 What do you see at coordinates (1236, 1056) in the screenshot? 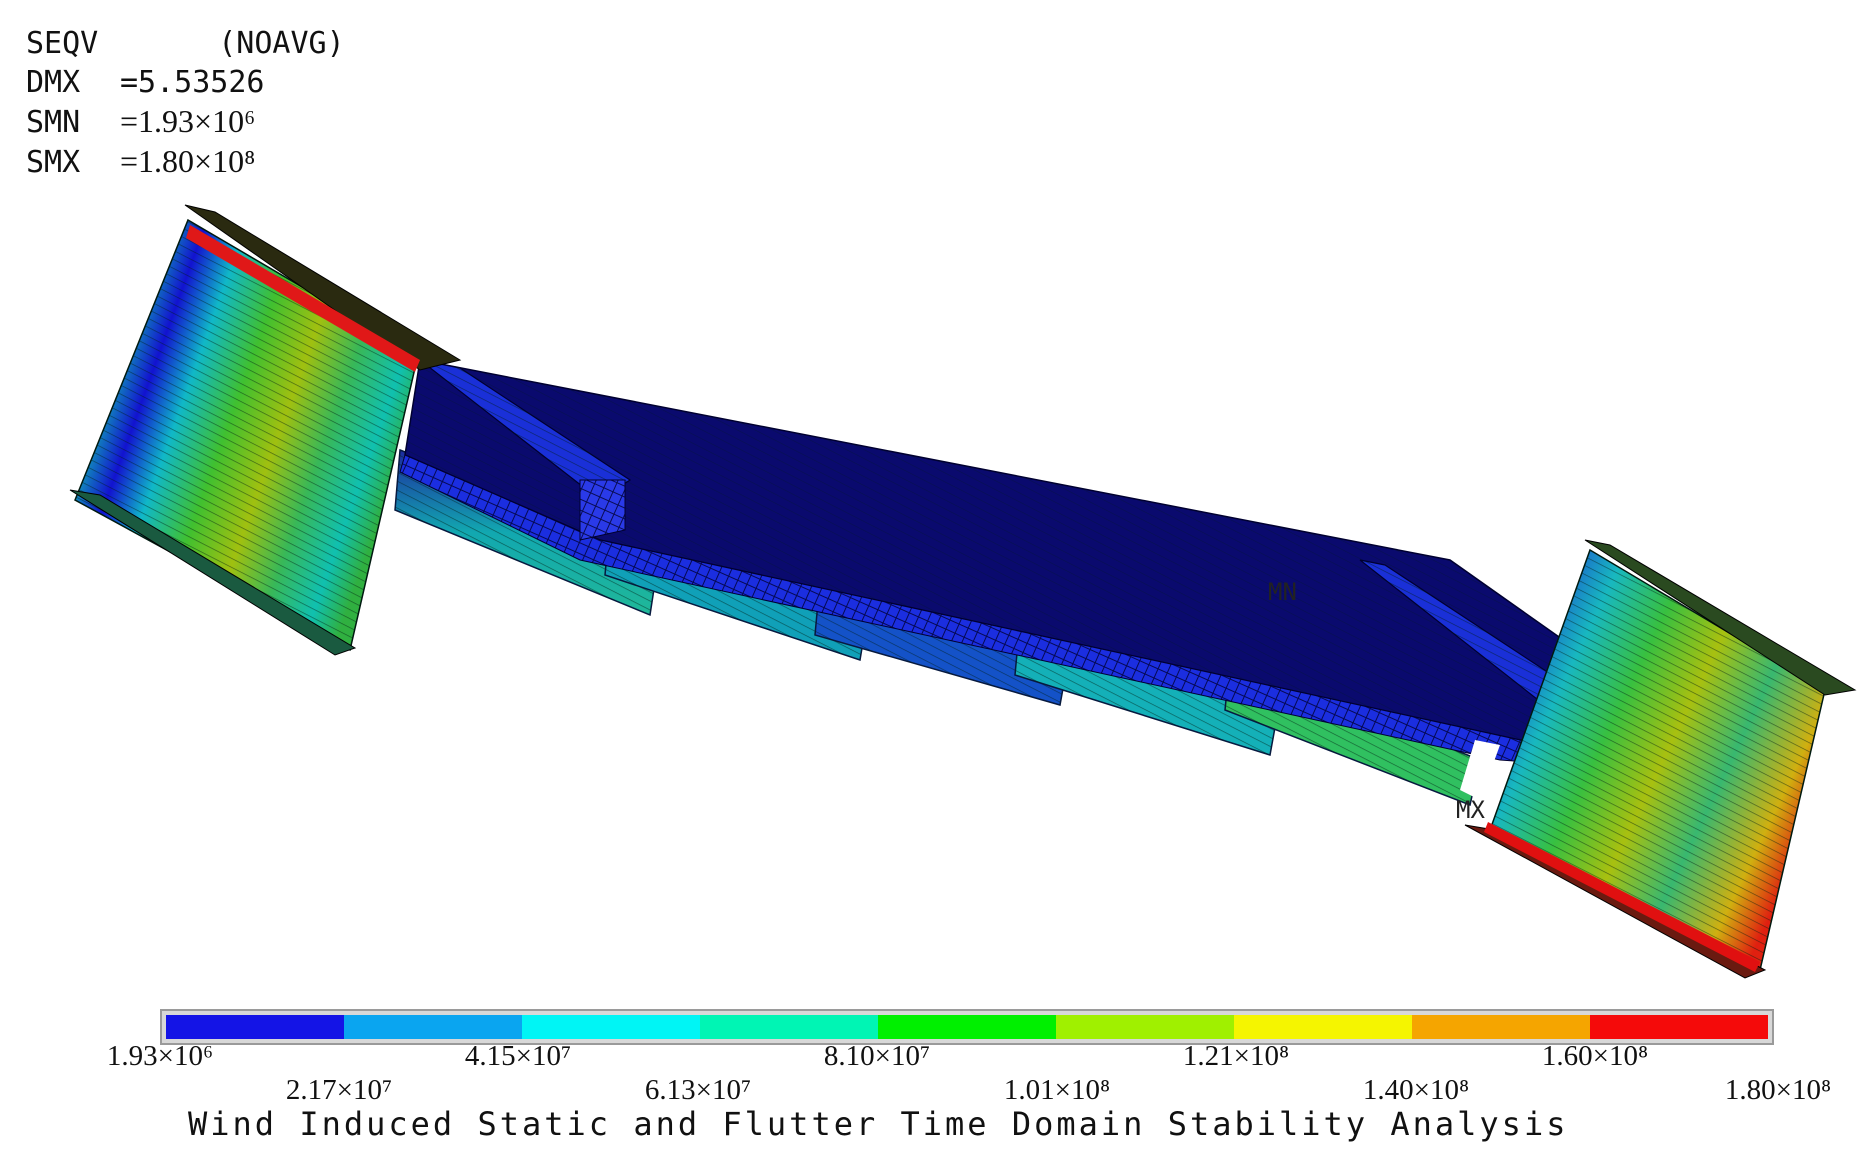
I see `legend-label: 1.21×10⁸` at bounding box center [1236, 1056].